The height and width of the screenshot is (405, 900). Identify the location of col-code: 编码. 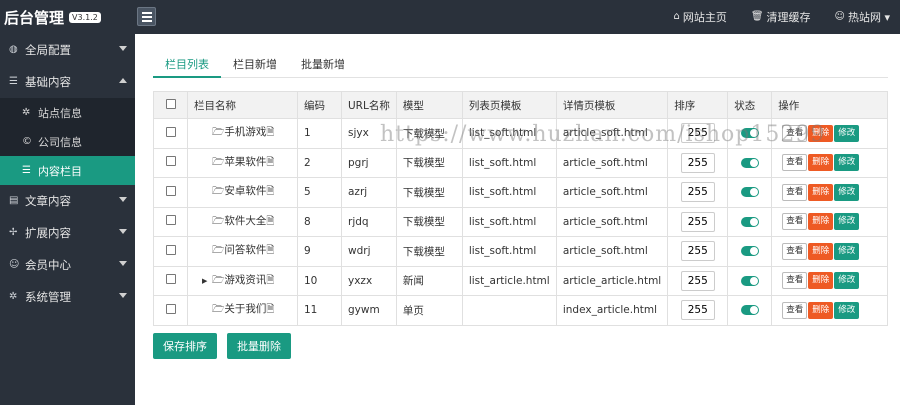
(319, 105).